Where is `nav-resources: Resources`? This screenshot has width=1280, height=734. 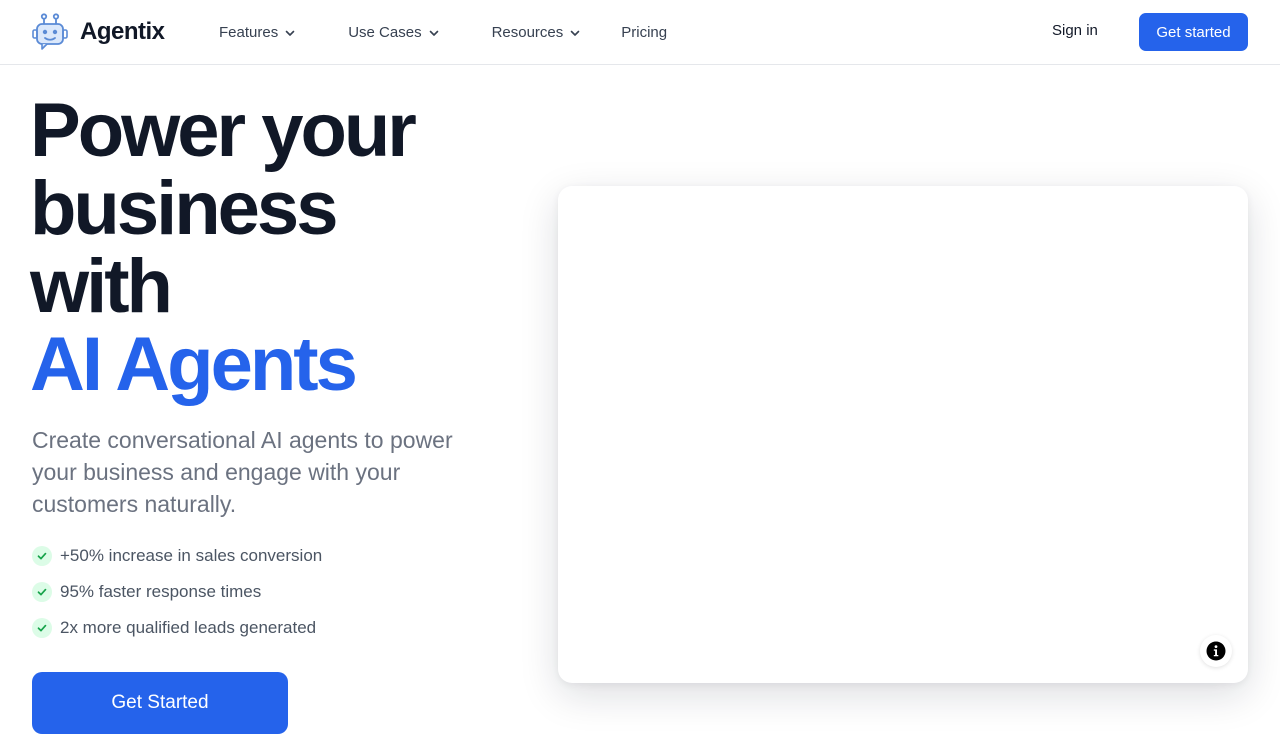 nav-resources: Resources is located at coordinates (537, 32).